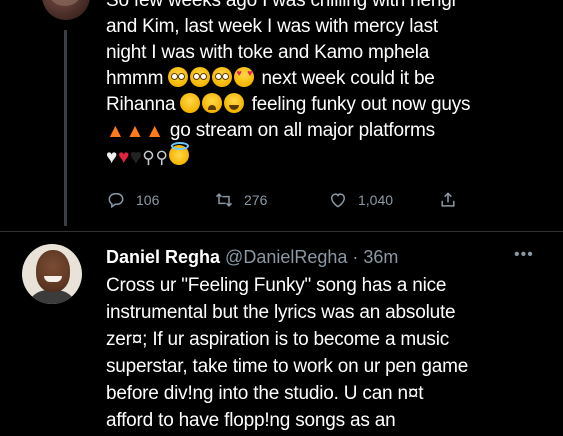 Image resolution: width=563 pixels, height=436 pixels. What do you see at coordinates (265, 393) in the screenshot?
I see `reply-line: before div!ng into the studio. U can n¤t` at bounding box center [265, 393].